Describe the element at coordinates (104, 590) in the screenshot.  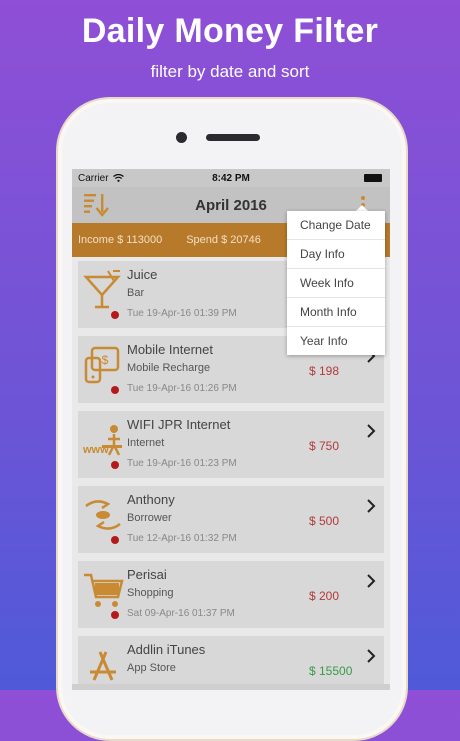
I see `shopping-cart-icon` at that location.